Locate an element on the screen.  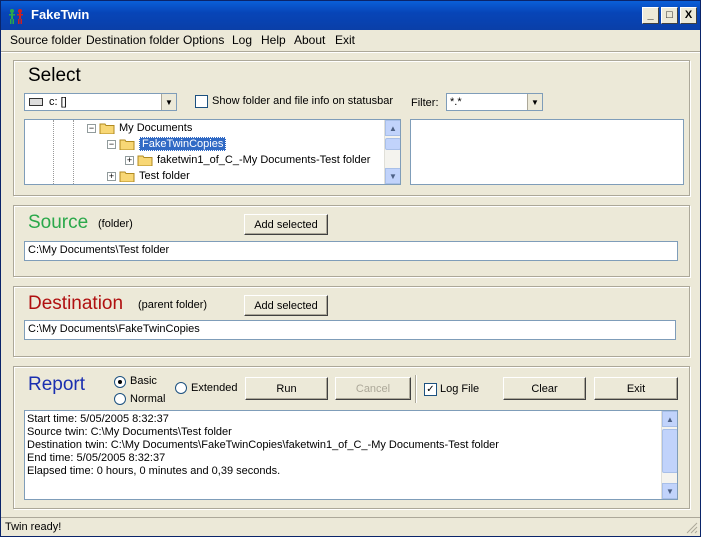
log-line: Start time: 5/05/2005 8:32:37 is located at coordinates (98, 419).